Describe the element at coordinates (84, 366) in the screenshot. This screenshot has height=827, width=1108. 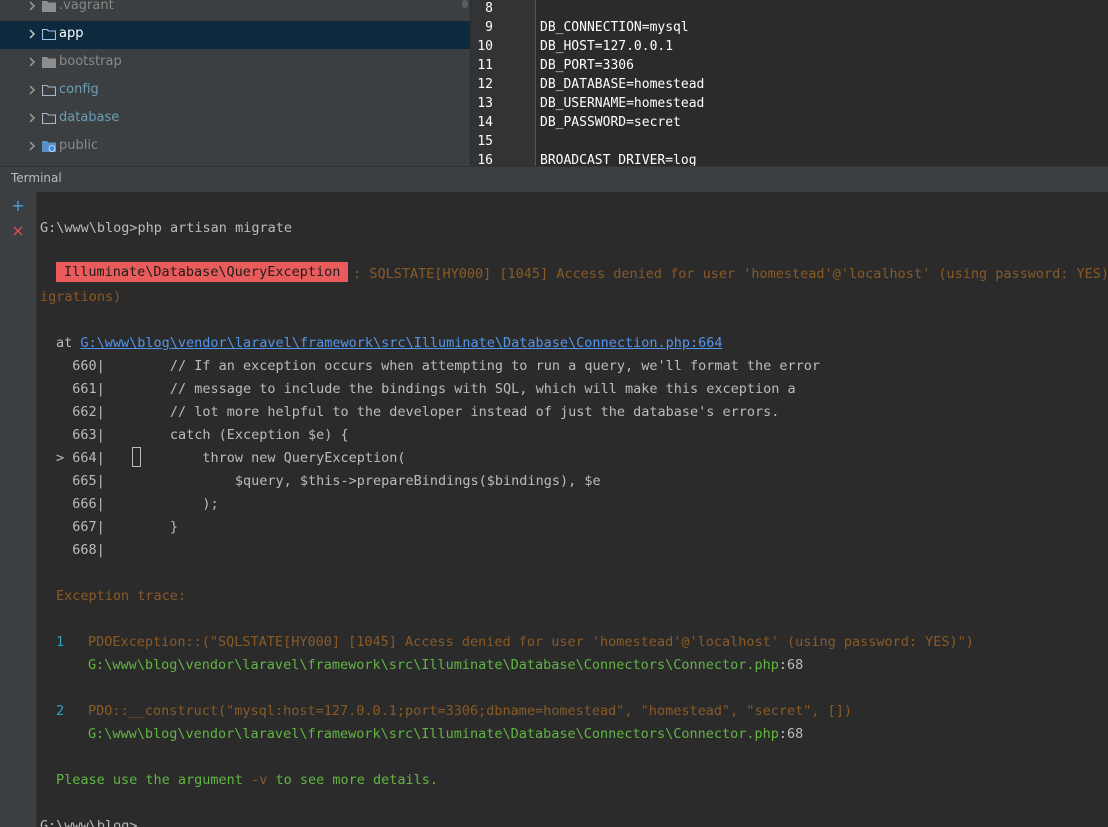
I see `snippet-line-number: 660` at that location.